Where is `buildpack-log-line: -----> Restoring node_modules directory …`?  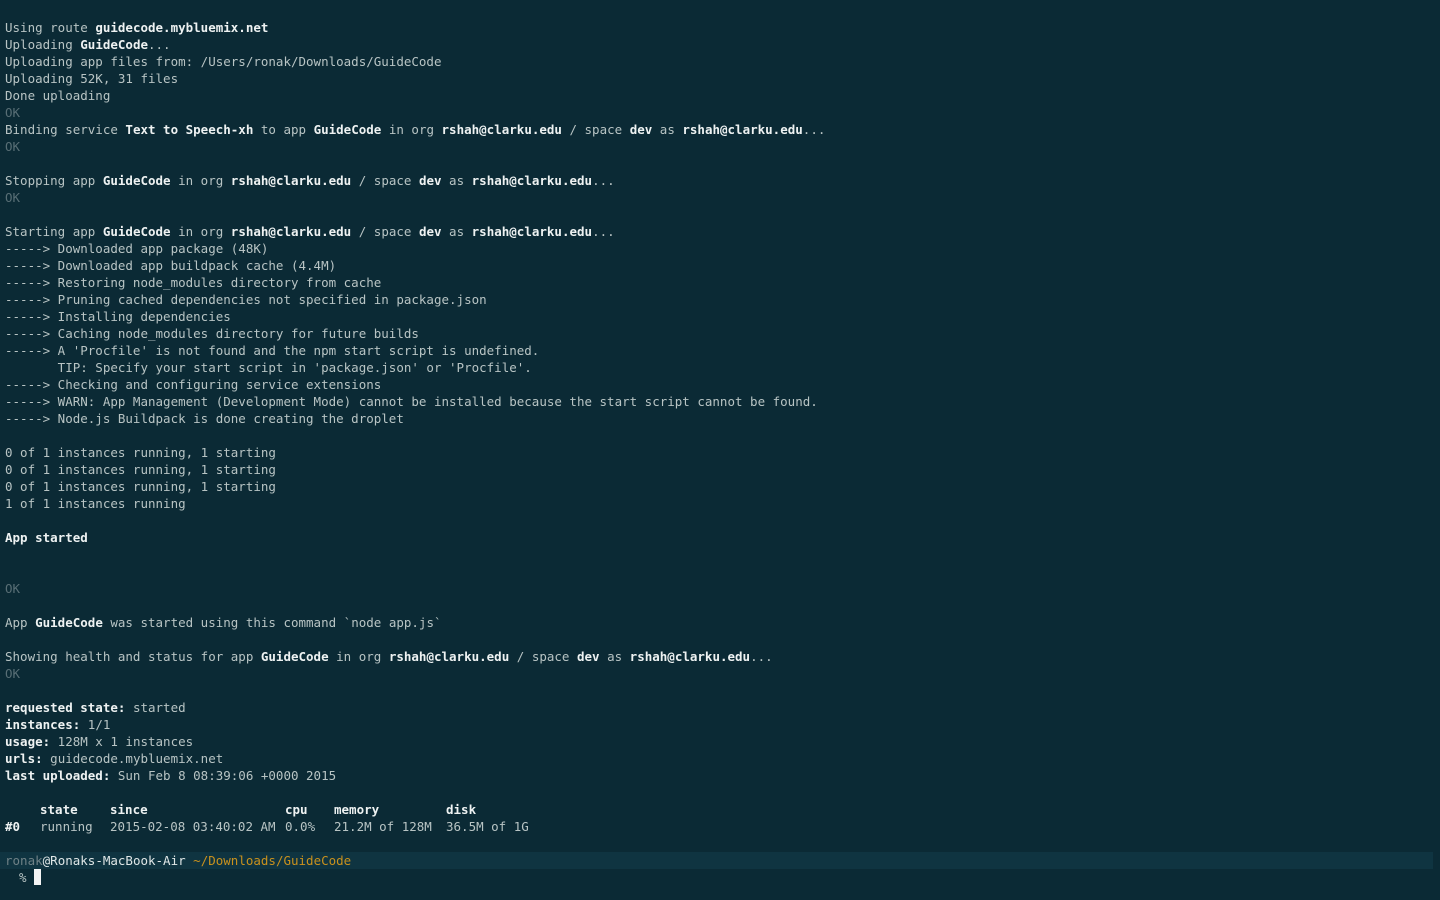 buildpack-log-line: -----> Restoring node_modules directory … is located at coordinates (193, 282).